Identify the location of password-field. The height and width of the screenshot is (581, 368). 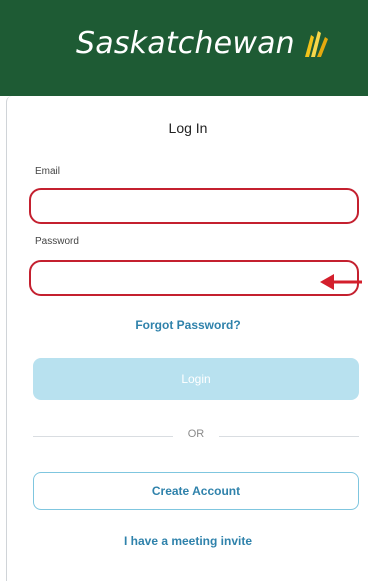
(194, 278).